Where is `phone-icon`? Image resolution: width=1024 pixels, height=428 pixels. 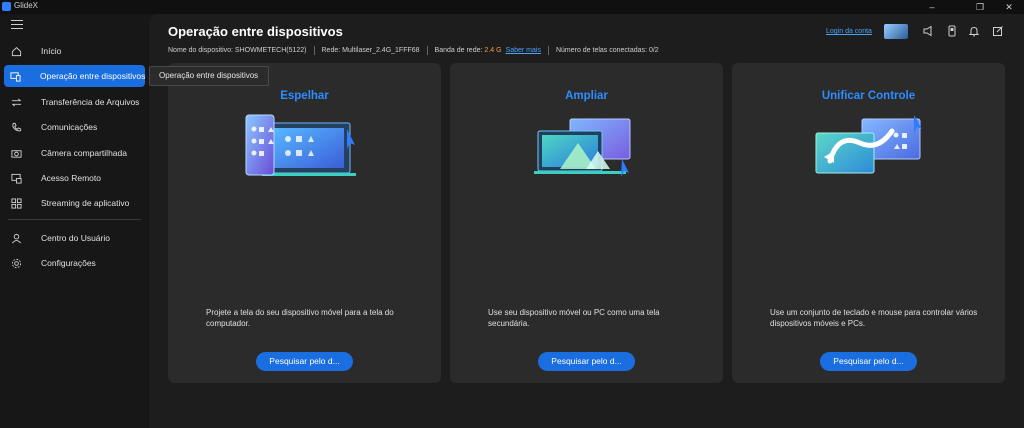
phone-icon is located at coordinates (16, 127).